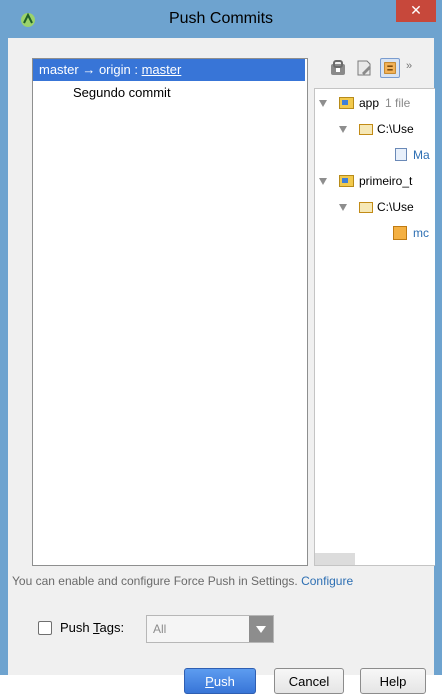 This screenshot has width=442, height=695. I want to click on window-title: Push Commits, so click(221, 18).